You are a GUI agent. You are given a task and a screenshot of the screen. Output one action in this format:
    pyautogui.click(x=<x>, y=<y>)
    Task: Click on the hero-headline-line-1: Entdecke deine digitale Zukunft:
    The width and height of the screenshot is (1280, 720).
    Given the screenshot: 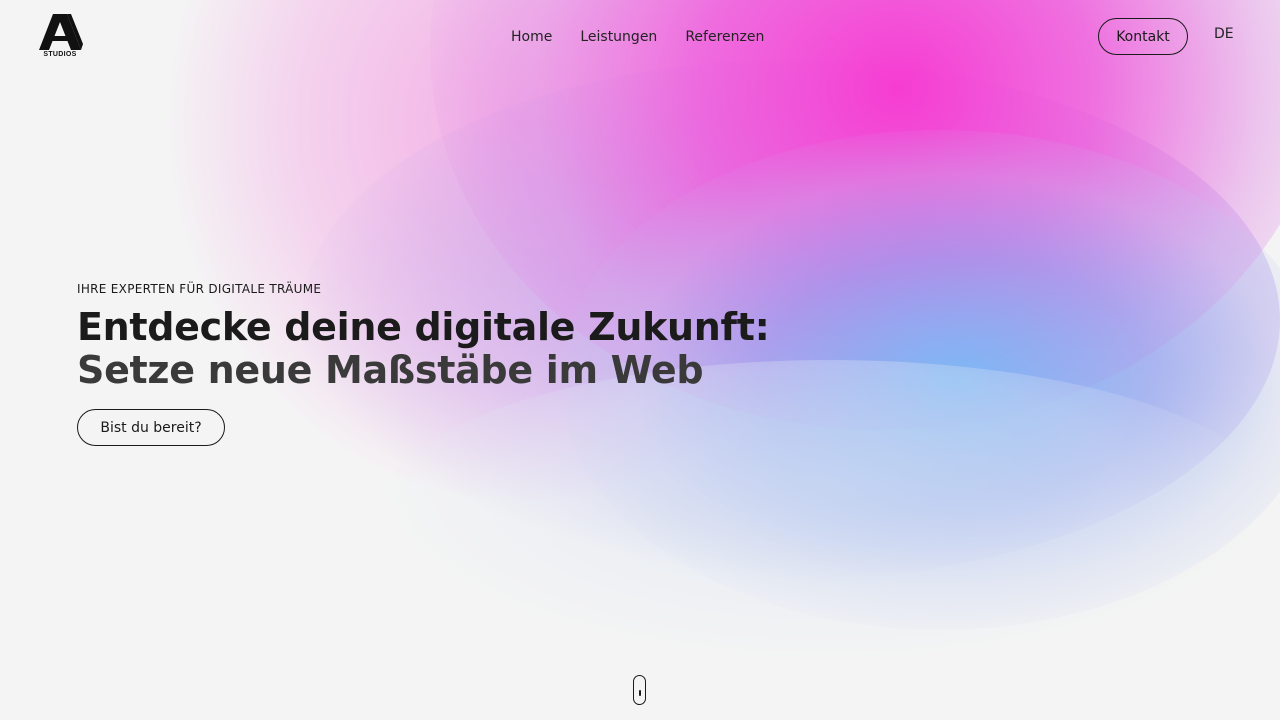 What is the action you would take?
    pyautogui.click(x=423, y=327)
    